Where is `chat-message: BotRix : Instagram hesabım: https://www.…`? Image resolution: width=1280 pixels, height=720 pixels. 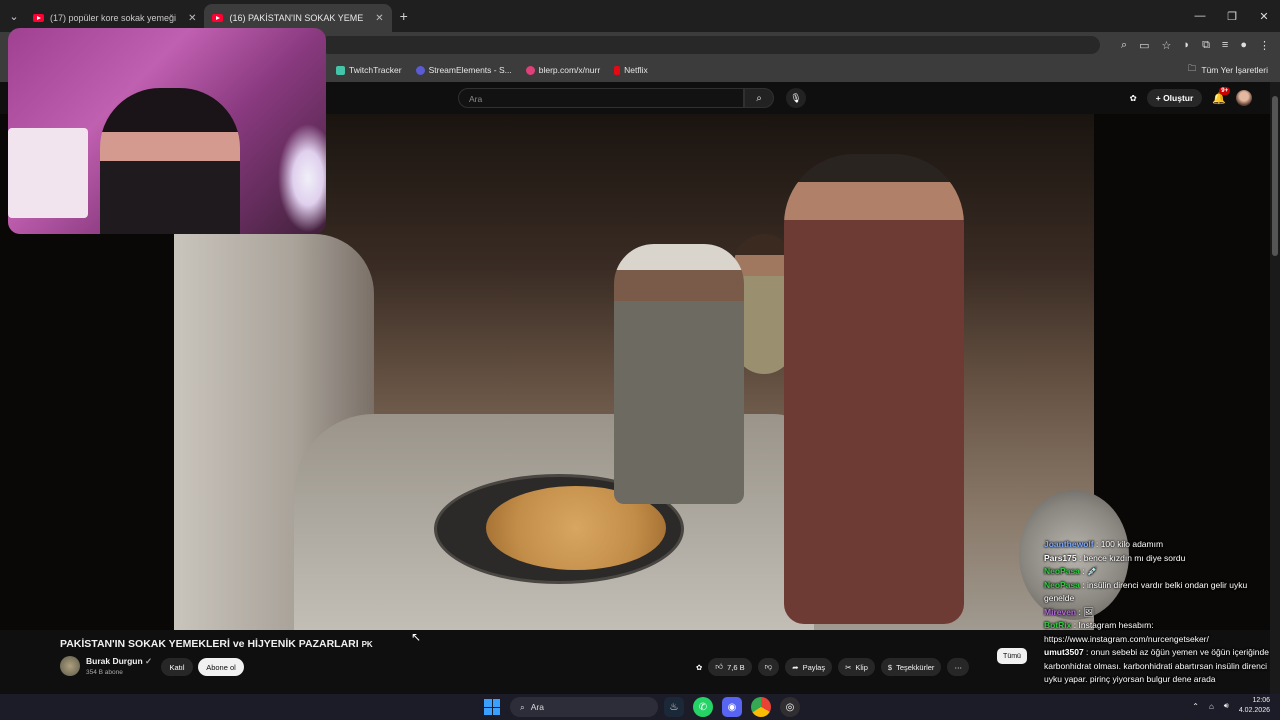
chat-message: BotRix : Instagram hesabım: https://www.… is located at coordinates (1126, 632).